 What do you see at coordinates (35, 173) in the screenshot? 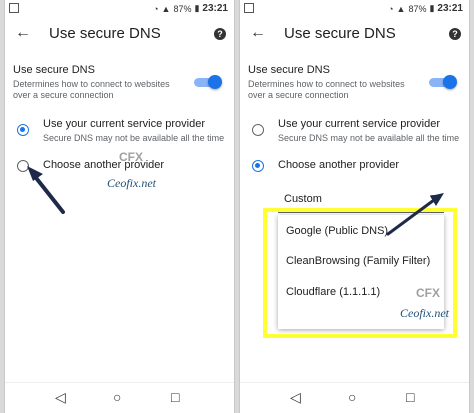
I see `arrow-head` at bounding box center [35, 173].